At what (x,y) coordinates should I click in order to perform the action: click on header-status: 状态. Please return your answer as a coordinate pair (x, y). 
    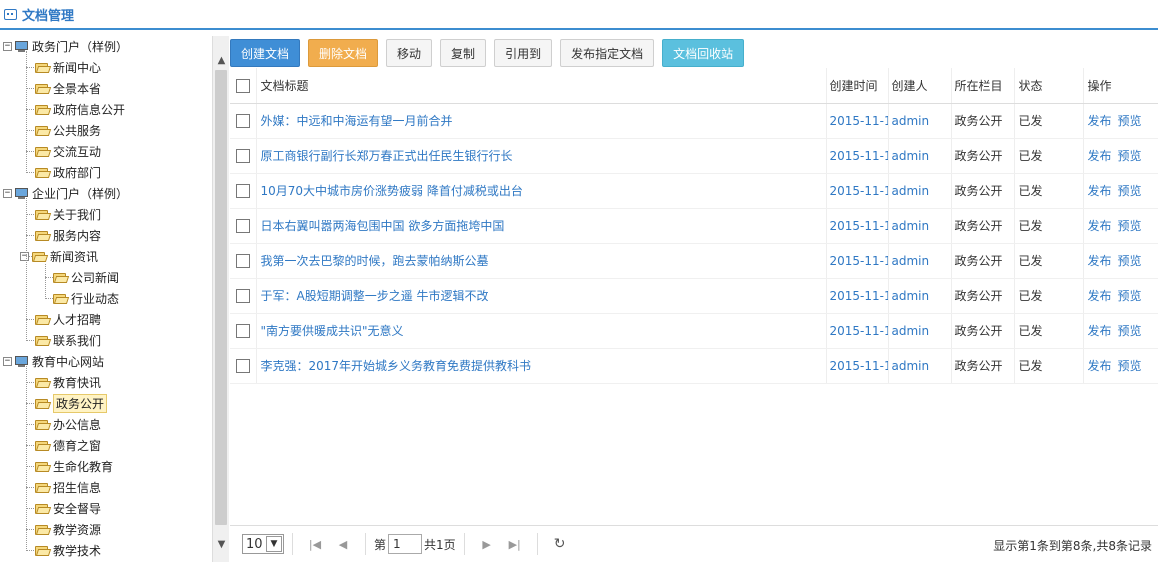
    Looking at the image, I should click on (1048, 86).